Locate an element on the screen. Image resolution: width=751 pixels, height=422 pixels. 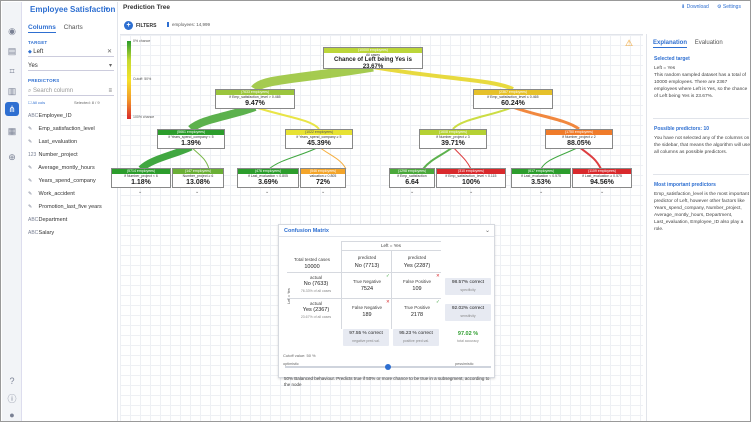
important-predictors-heading: Most important predictors is located at coordinates (685, 185).